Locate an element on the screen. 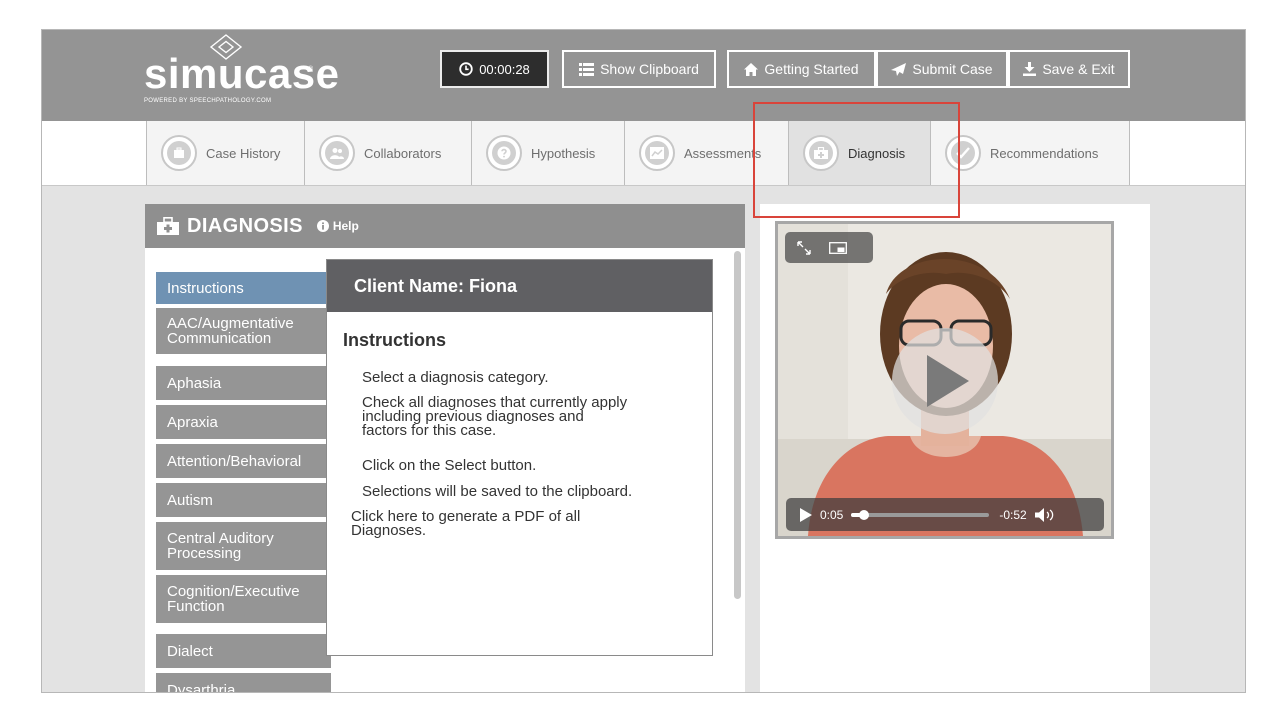 The height and width of the screenshot is (726, 1280). panel-title: DIAGNOSIS is located at coordinates (245, 225).